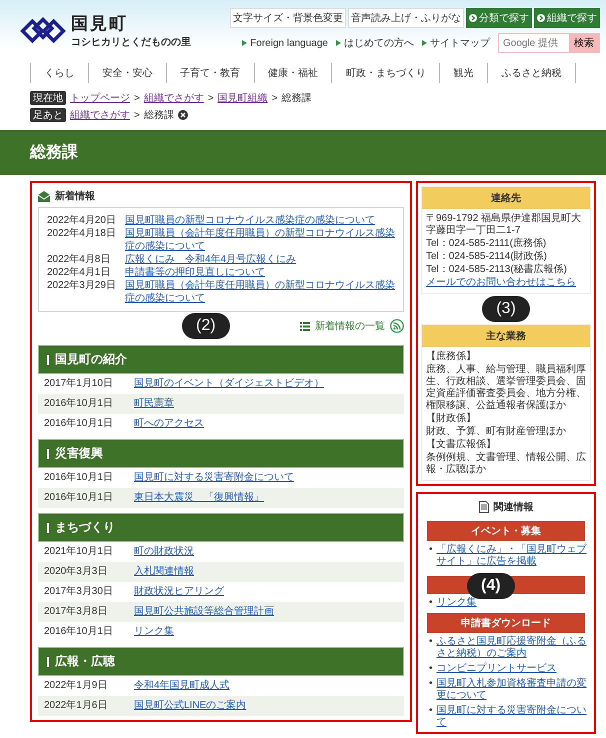 Image resolution: width=606 pixels, height=738 pixels. I want to click on article-link: 令和4年国見町成人式, so click(182, 686).